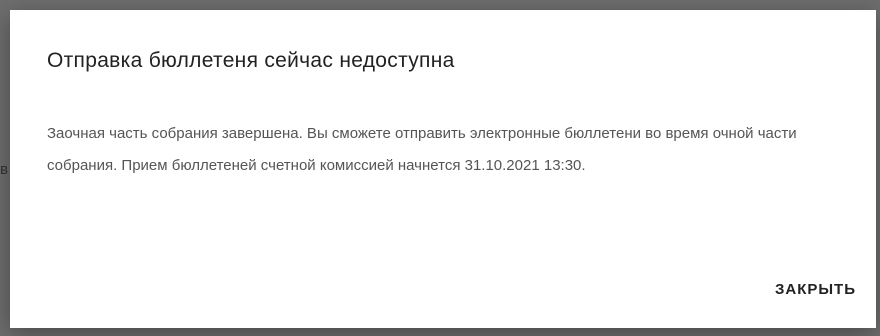 The image size is (880, 336). I want to click on close-button: ЗАКРЫТЬ, so click(815, 289).